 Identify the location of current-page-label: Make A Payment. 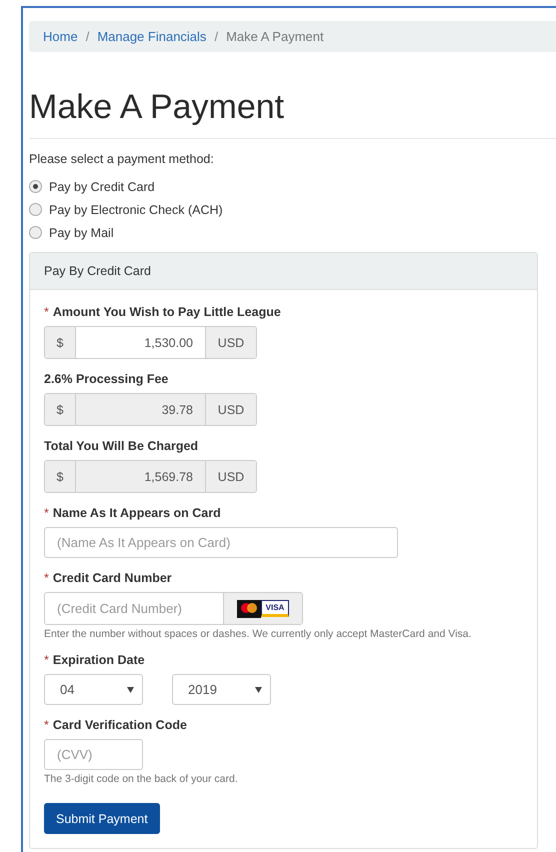
(275, 36).